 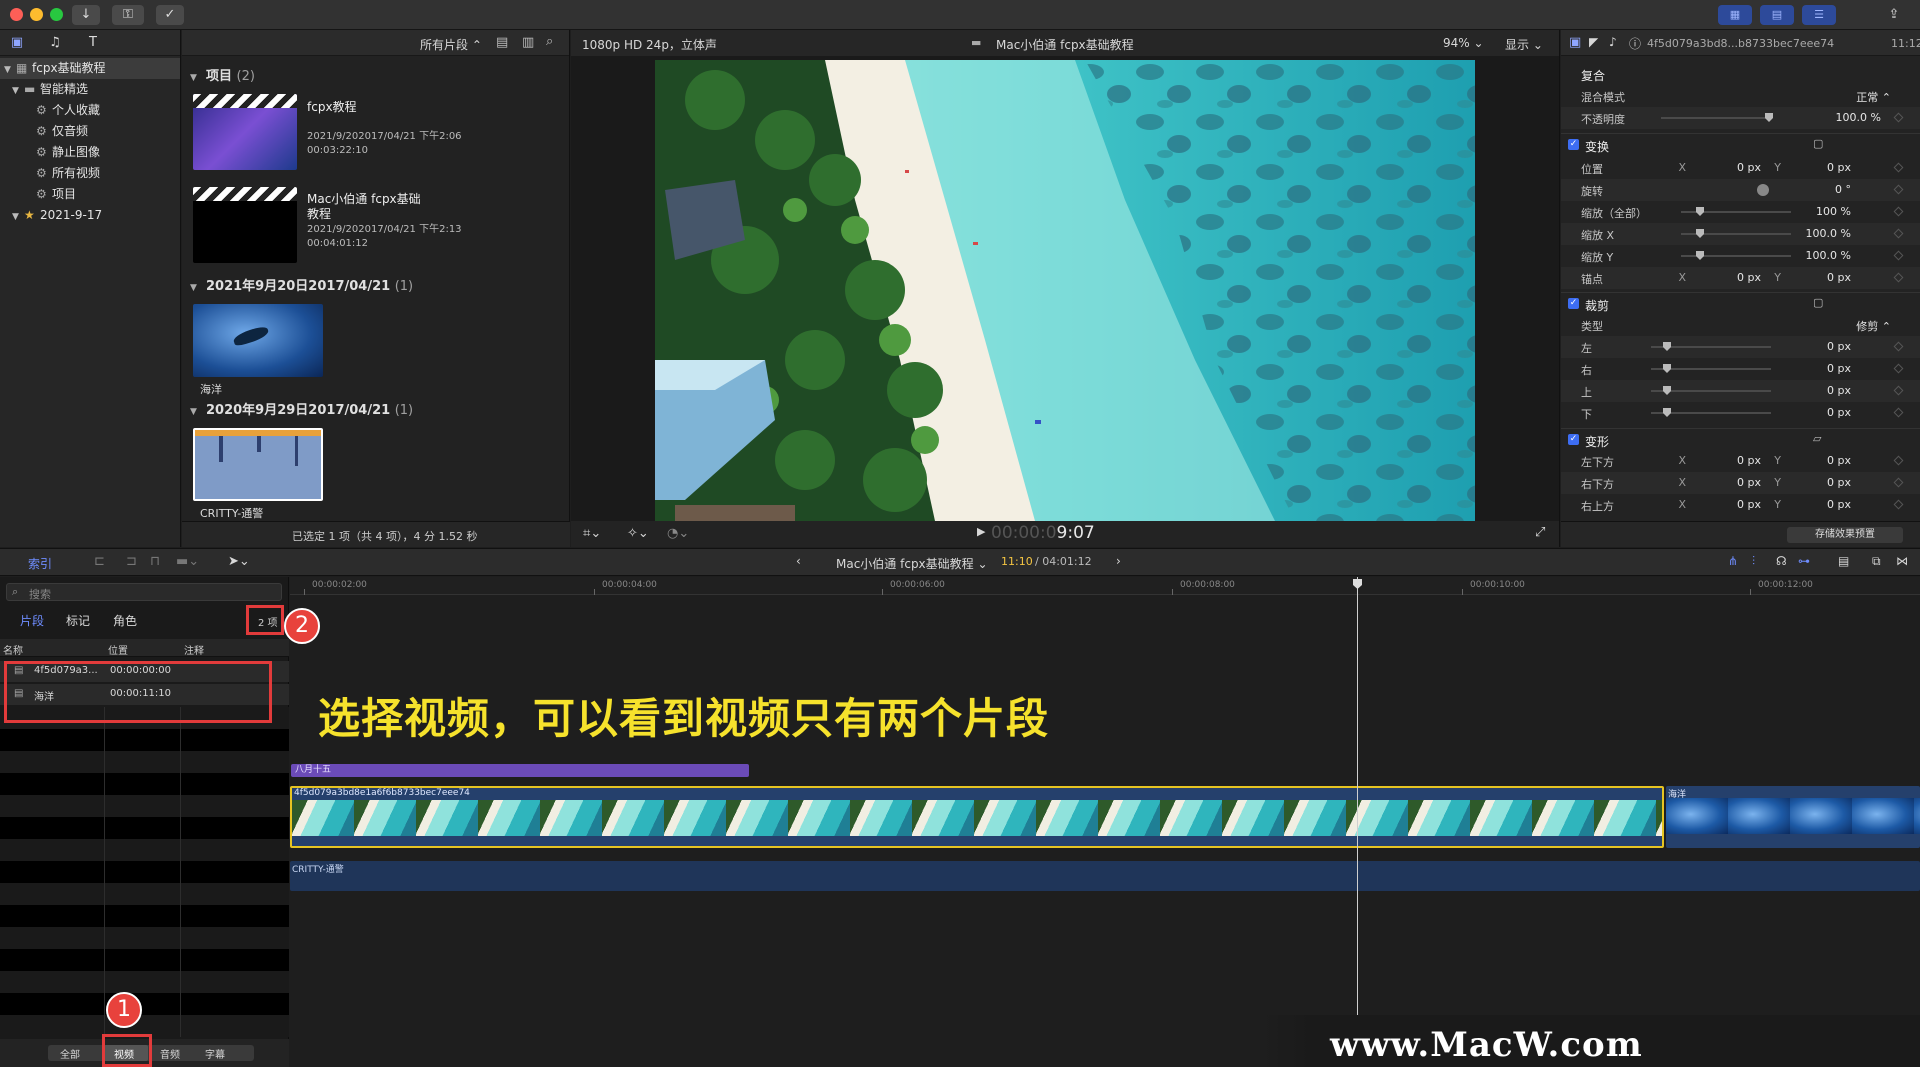 I want to click on crop-left-row: 左 0 px, so click(x=1740, y=347).